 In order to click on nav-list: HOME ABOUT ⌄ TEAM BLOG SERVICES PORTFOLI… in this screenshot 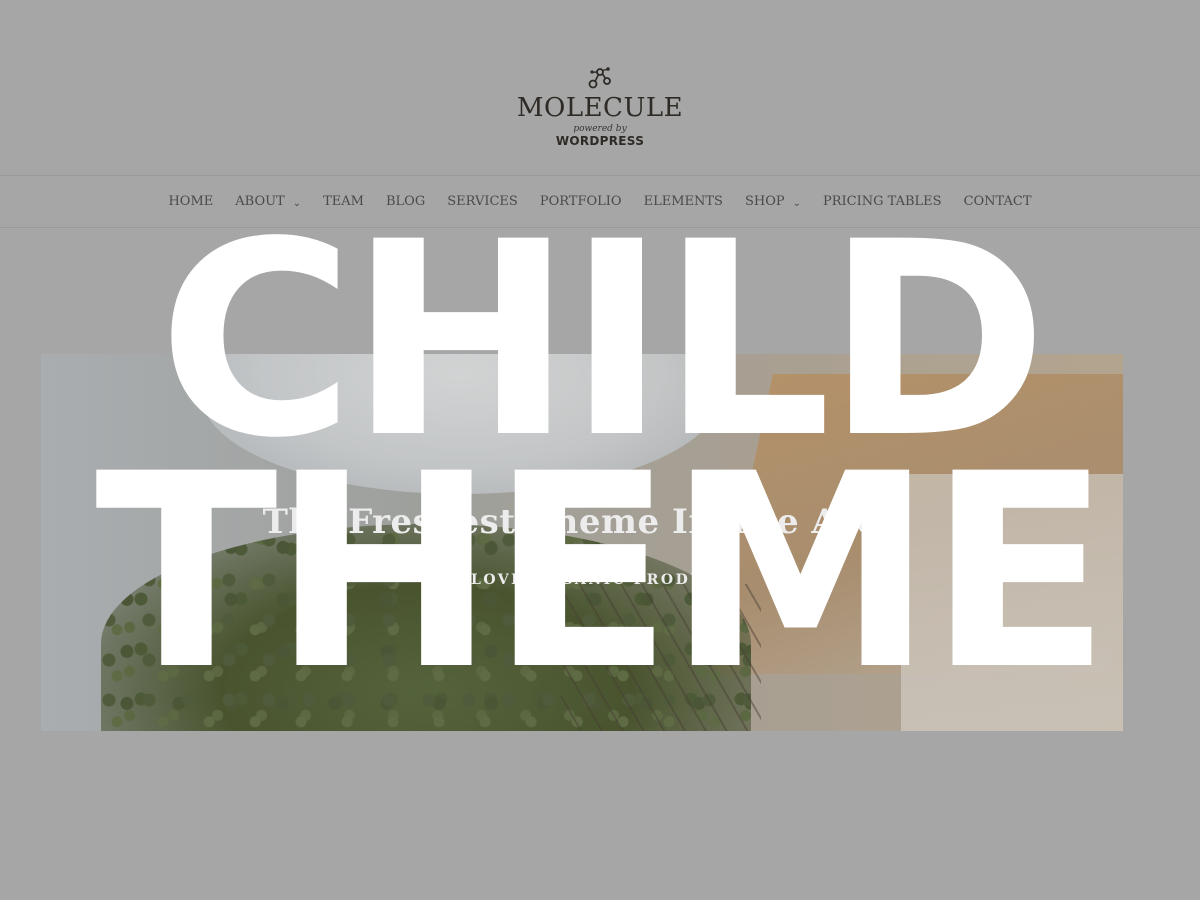, I will do `click(600, 201)`.